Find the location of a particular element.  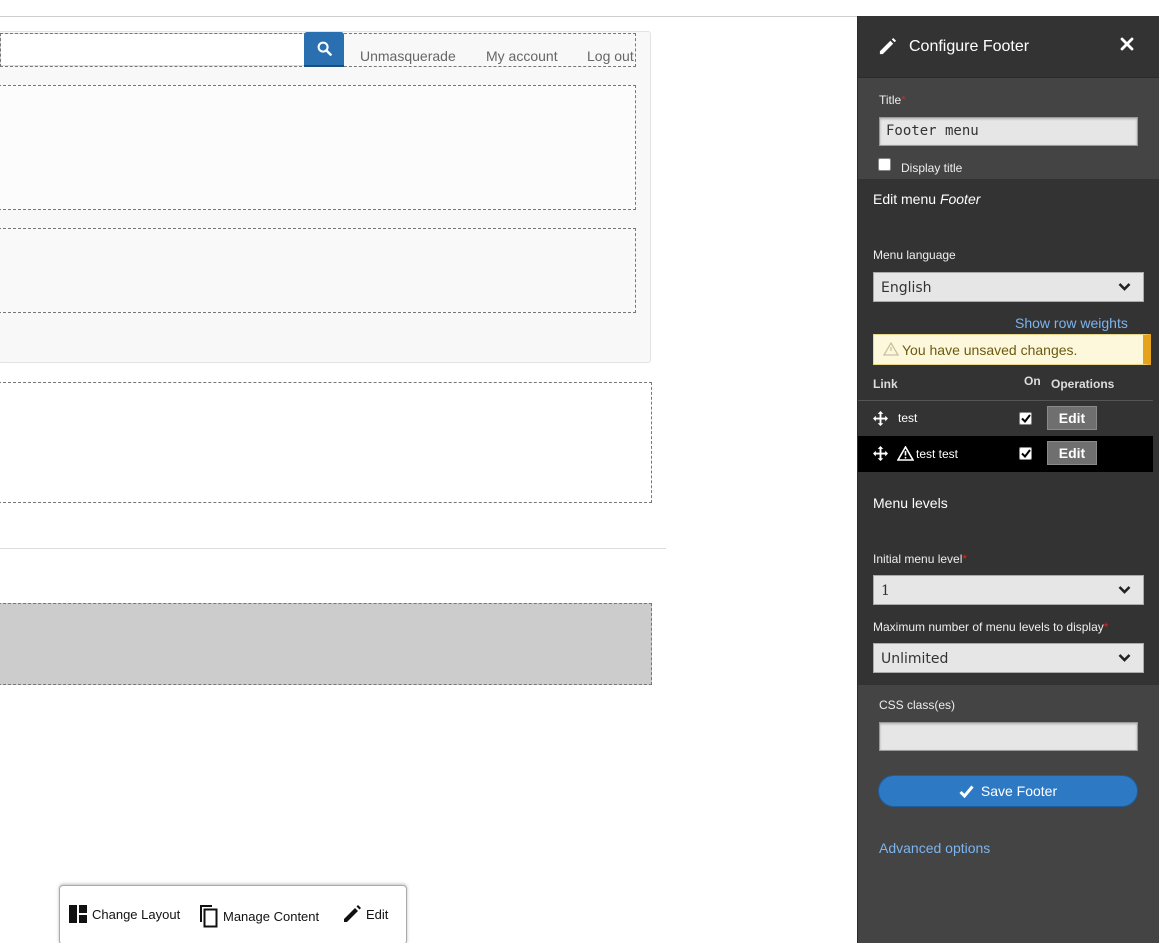

close-icon is located at coordinates (1127, 44).